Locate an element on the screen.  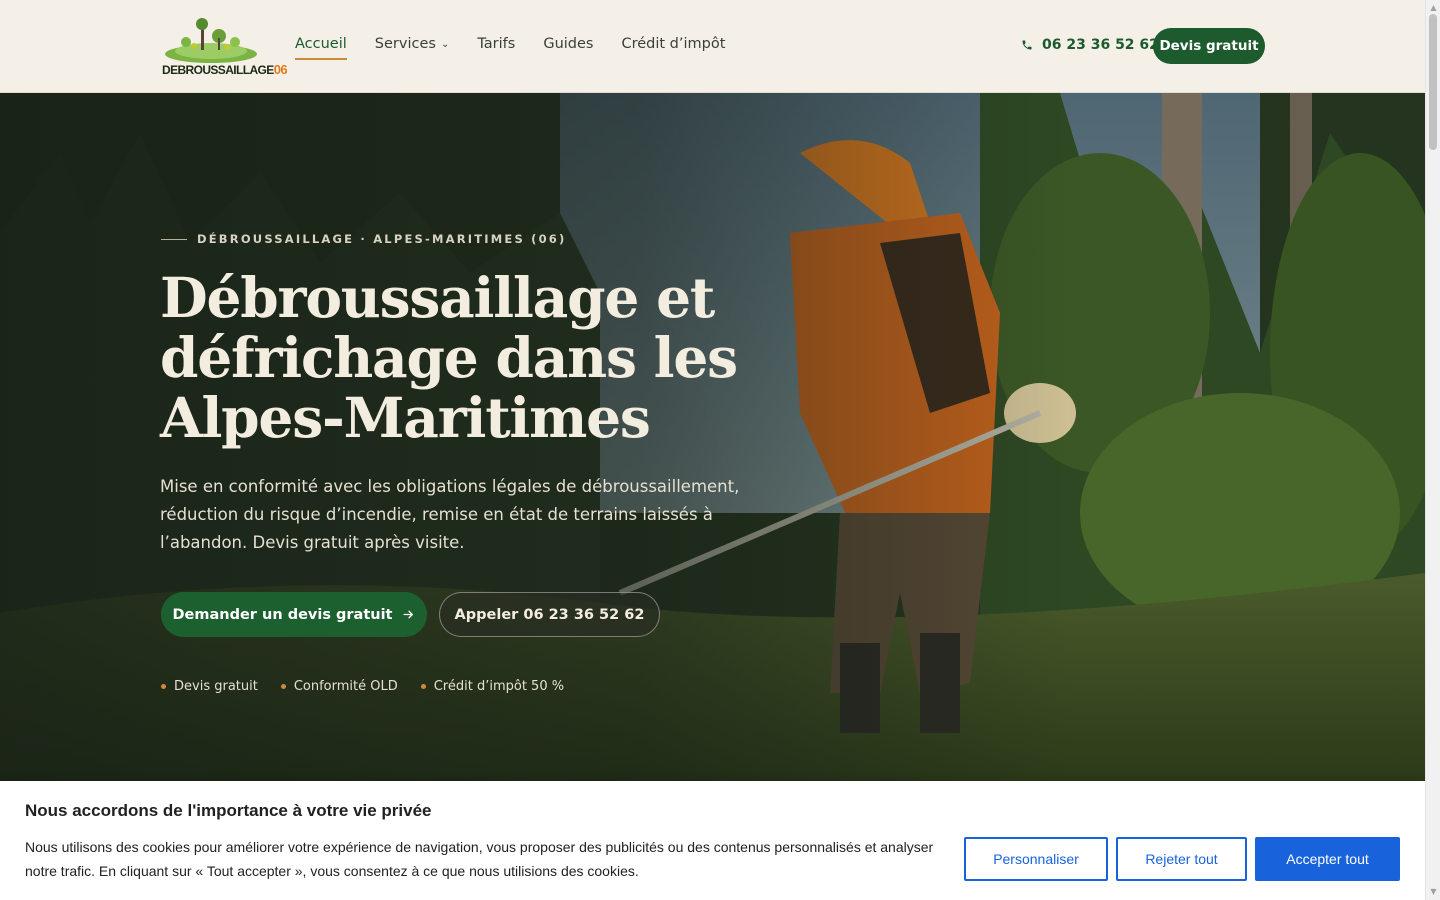
badge-conformite: Conformité OLD is located at coordinates (339, 686).